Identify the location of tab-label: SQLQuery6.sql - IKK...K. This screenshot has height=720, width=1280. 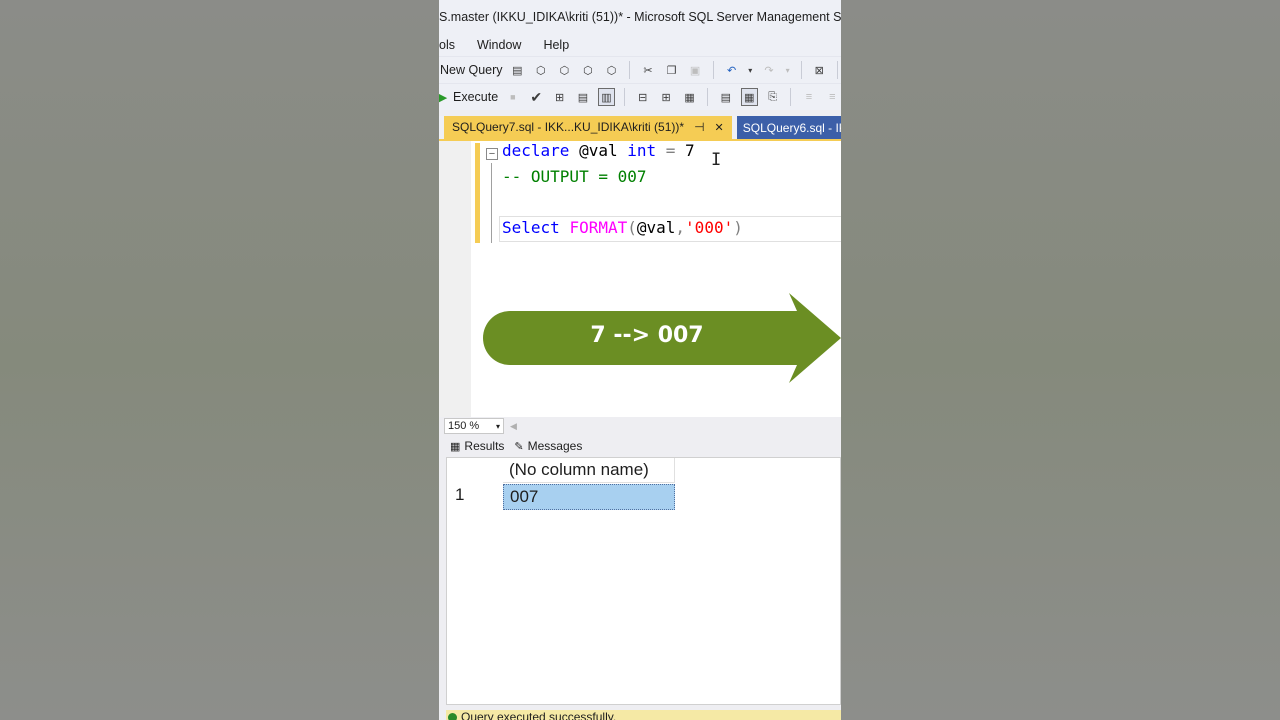
(791, 128).